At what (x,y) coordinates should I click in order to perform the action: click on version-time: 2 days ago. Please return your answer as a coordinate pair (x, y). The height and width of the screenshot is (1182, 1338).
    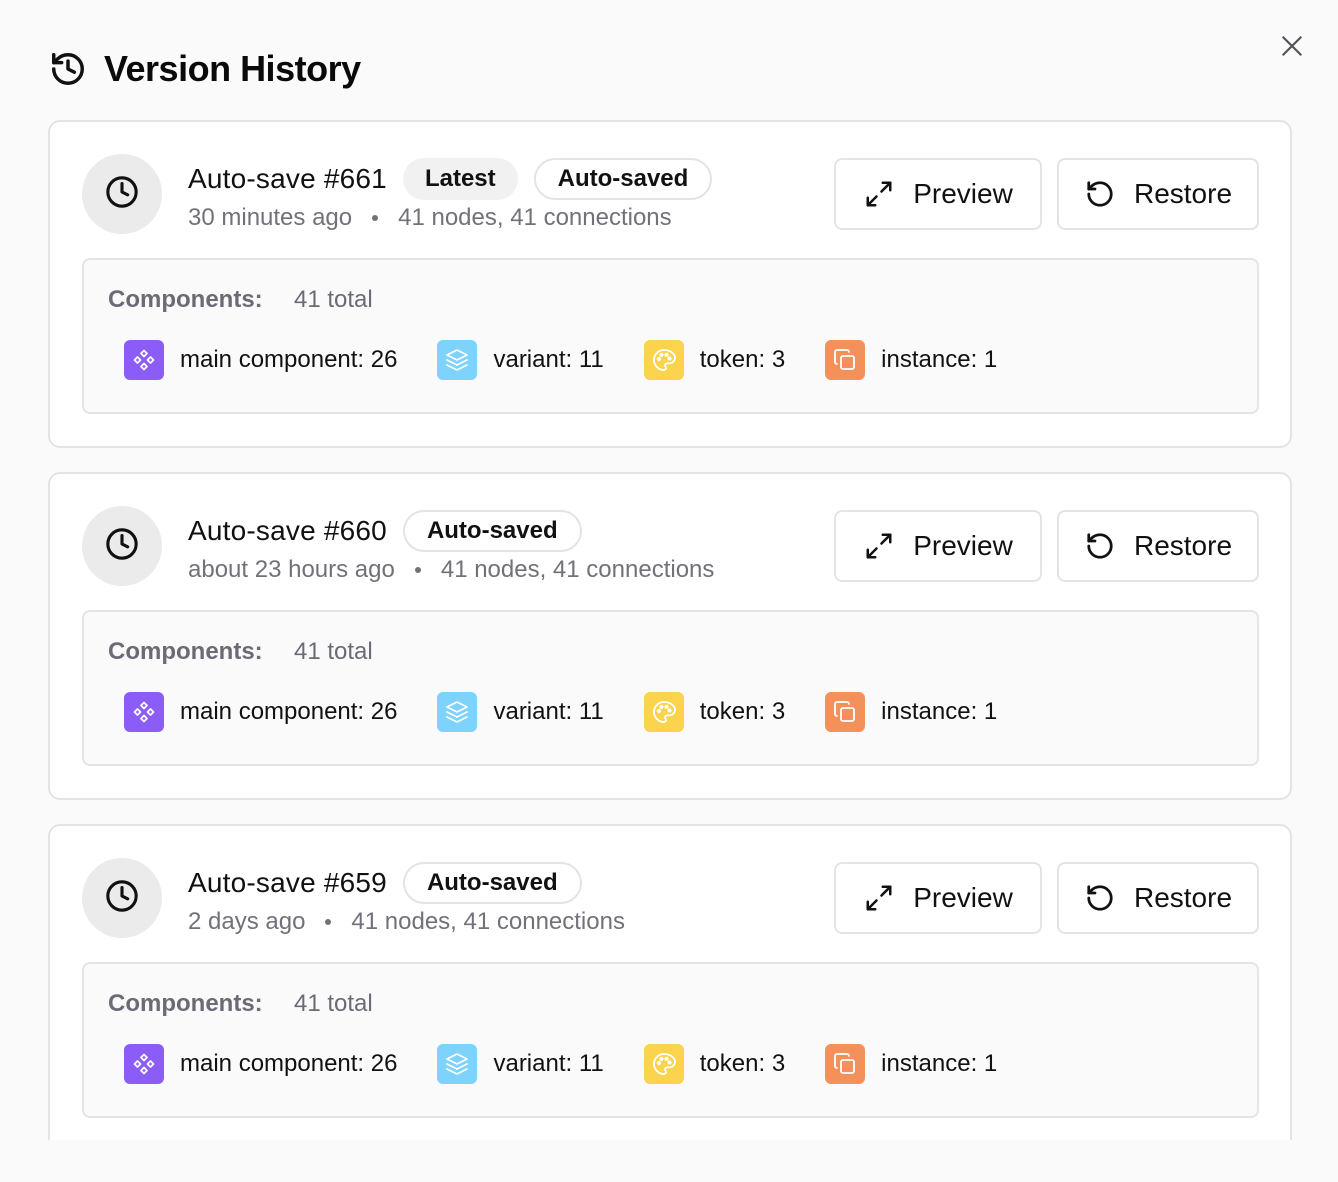
    Looking at the image, I should click on (247, 921).